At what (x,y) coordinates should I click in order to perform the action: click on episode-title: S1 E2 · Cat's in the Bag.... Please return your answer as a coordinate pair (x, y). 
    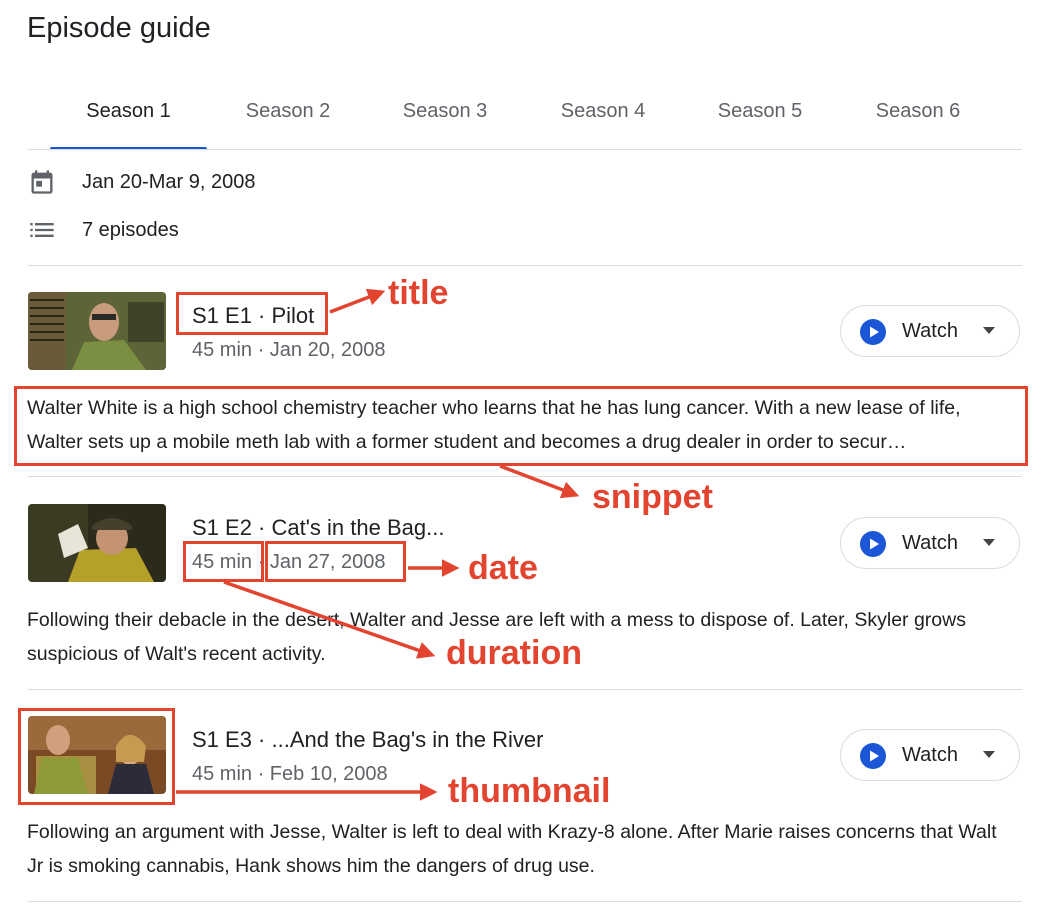
    Looking at the image, I should click on (318, 528).